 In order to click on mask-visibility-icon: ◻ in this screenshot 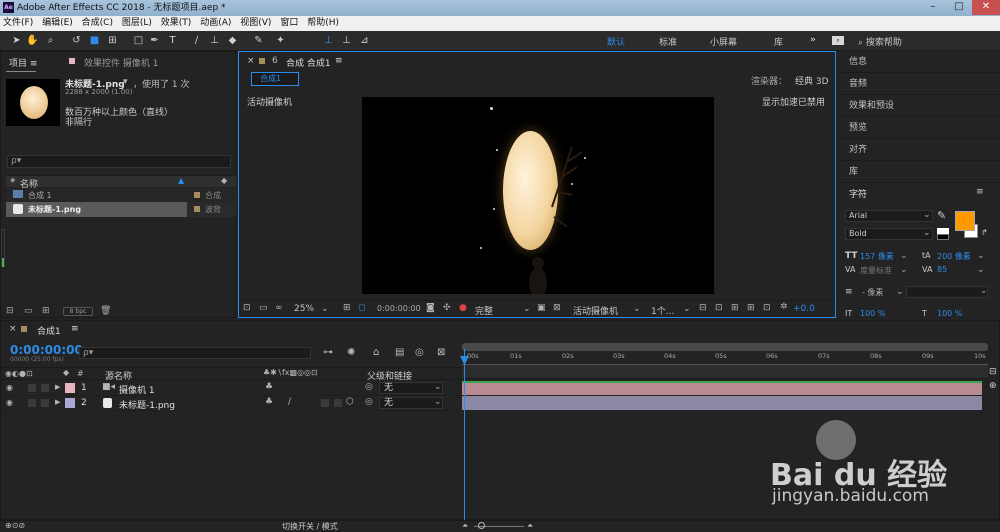, I will do `click(361, 308)`.